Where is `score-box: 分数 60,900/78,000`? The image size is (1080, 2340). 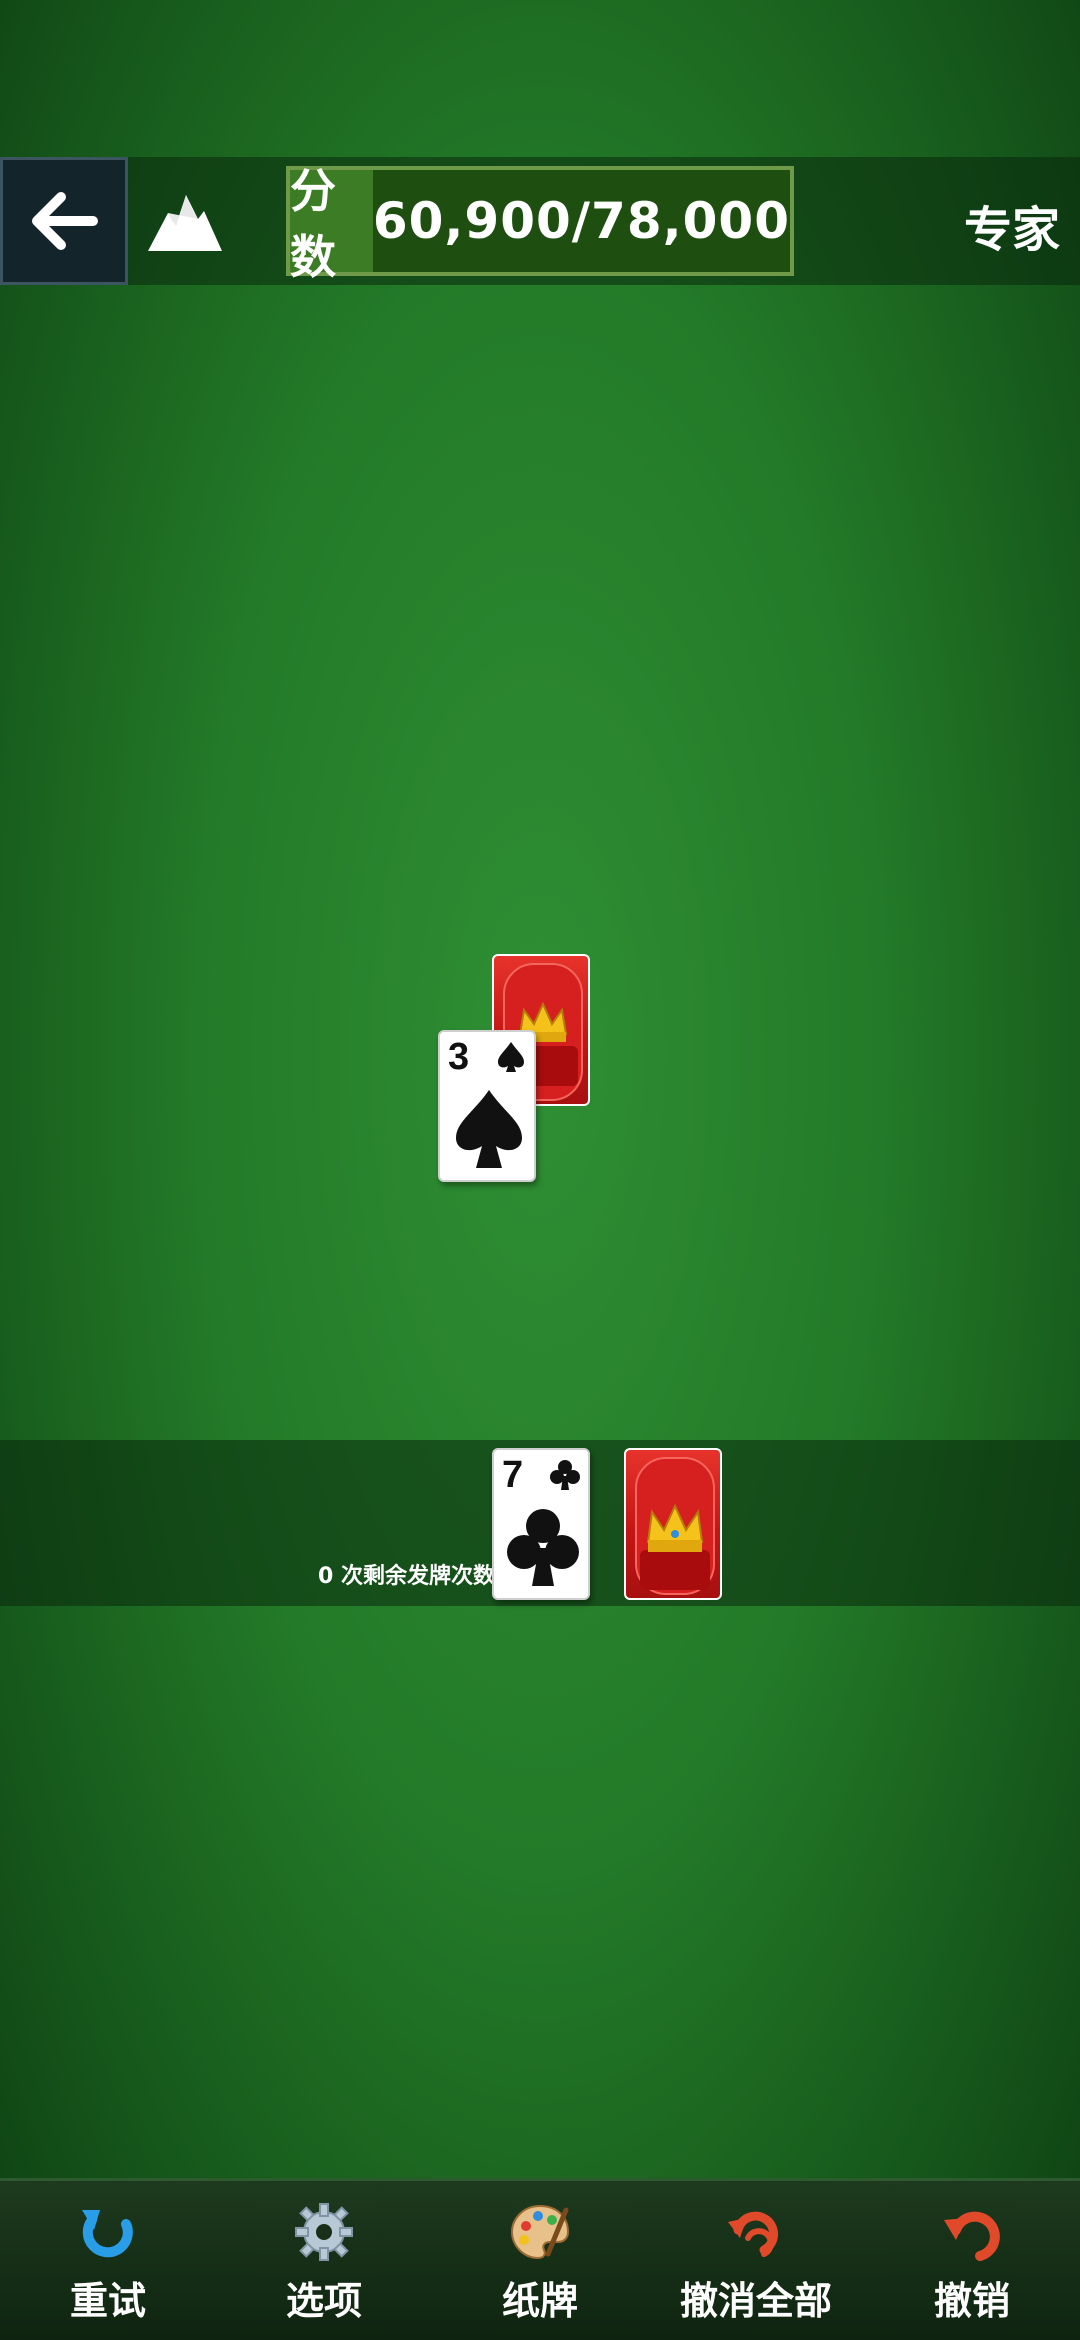
score-box: 分数 60,900/78,000 is located at coordinates (540, 224).